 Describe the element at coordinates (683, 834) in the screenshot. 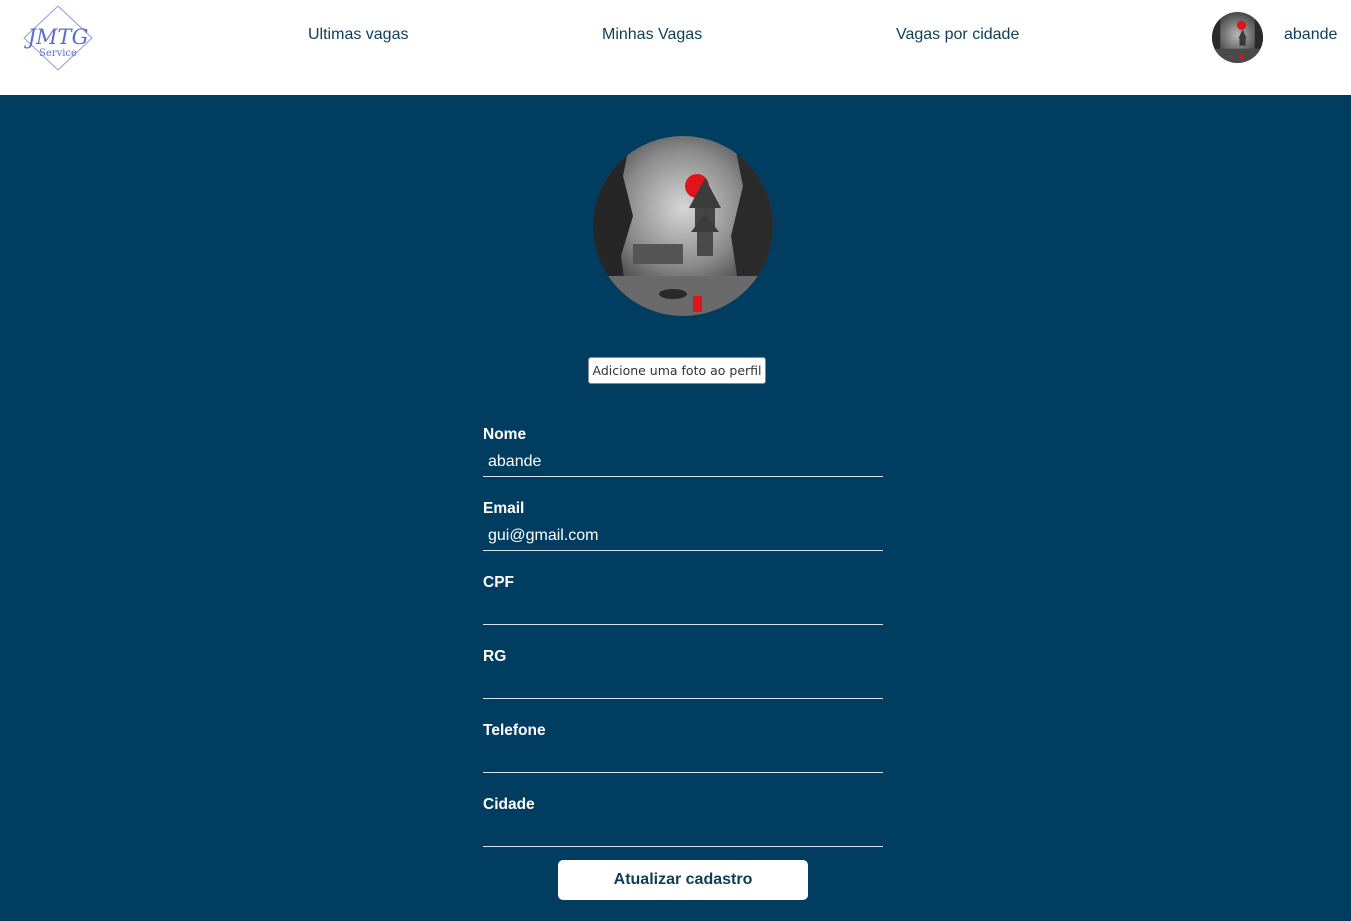

I see `cidade-input` at that location.